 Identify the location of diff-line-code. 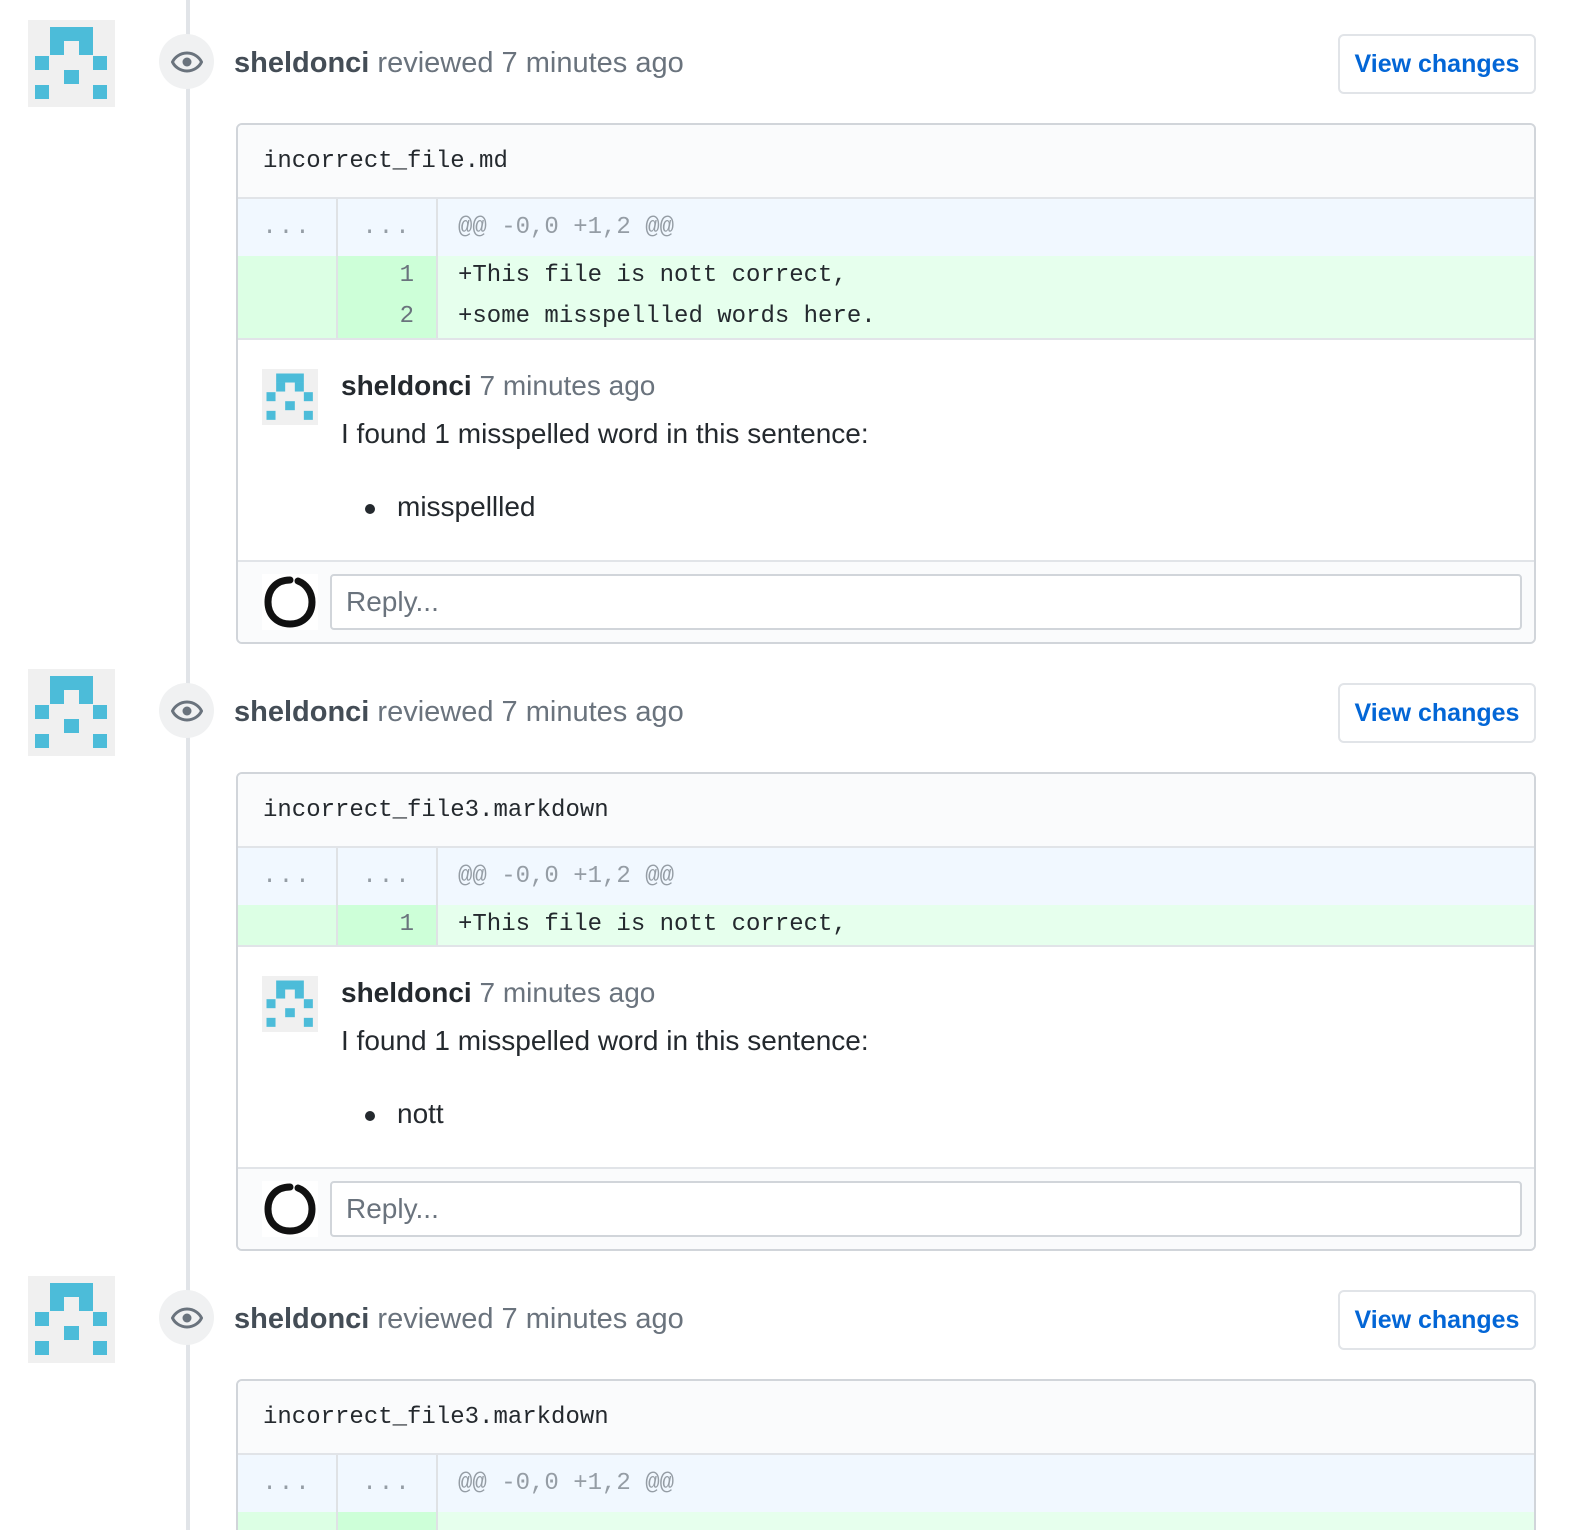
(986, 1521).